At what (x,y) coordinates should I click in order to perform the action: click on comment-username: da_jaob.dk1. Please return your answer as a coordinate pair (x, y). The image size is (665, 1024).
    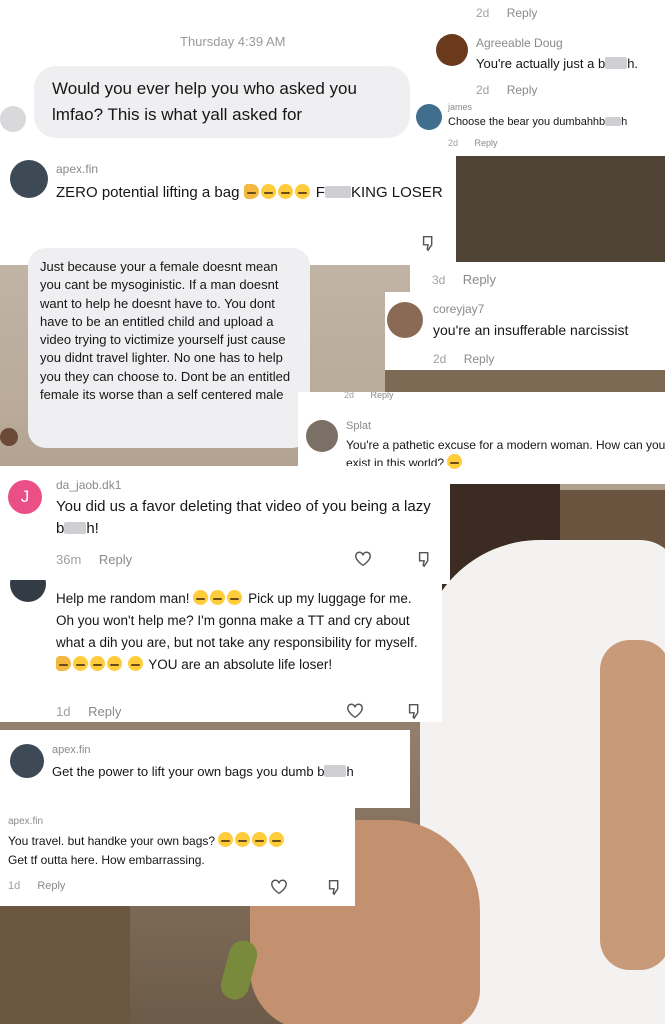
    Looking at the image, I should click on (89, 485).